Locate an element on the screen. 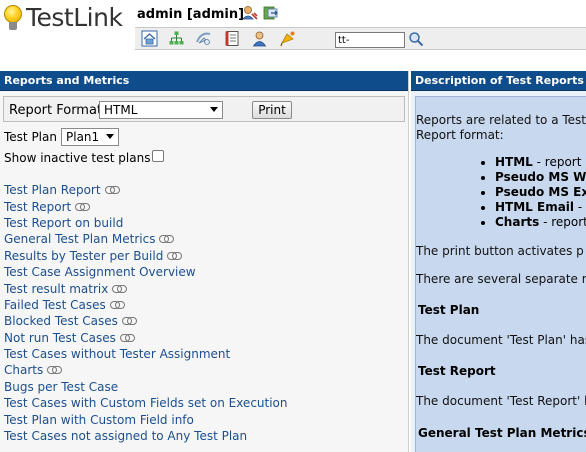 The height and width of the screenshot is (452, 586). report-item: Results by Tester per Build is located at coordinates (204, 256).